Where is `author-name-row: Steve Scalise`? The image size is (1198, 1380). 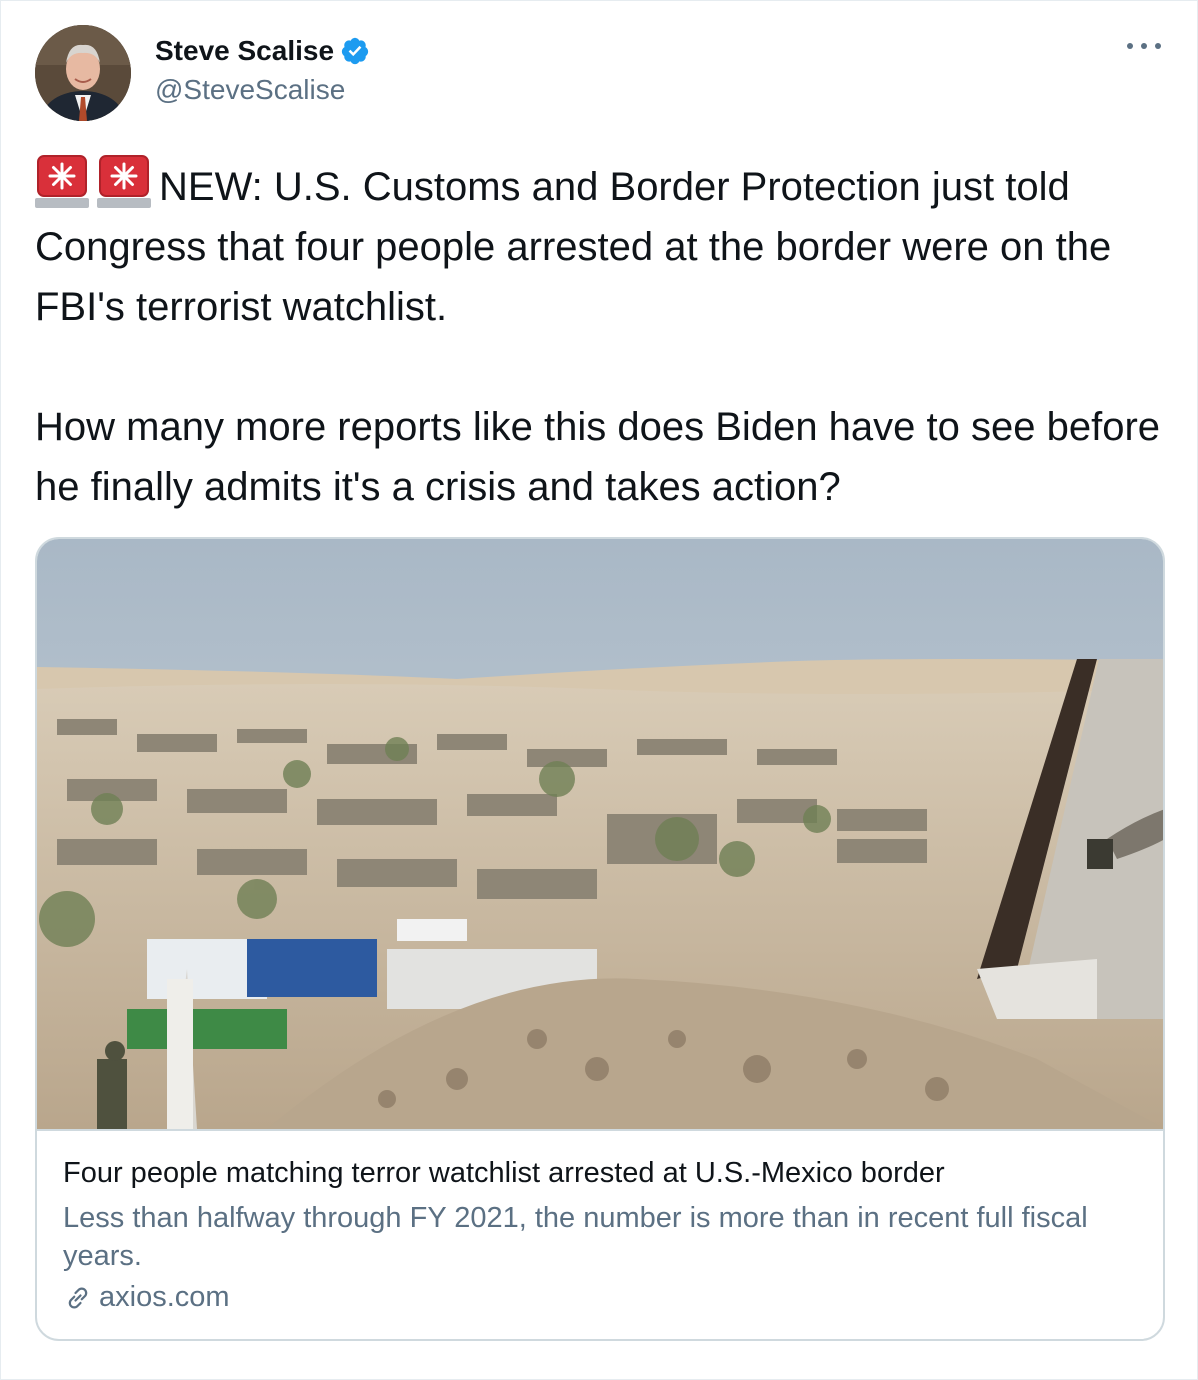
author-name-row: Steve Scalise is located at coordinates (262, 51).